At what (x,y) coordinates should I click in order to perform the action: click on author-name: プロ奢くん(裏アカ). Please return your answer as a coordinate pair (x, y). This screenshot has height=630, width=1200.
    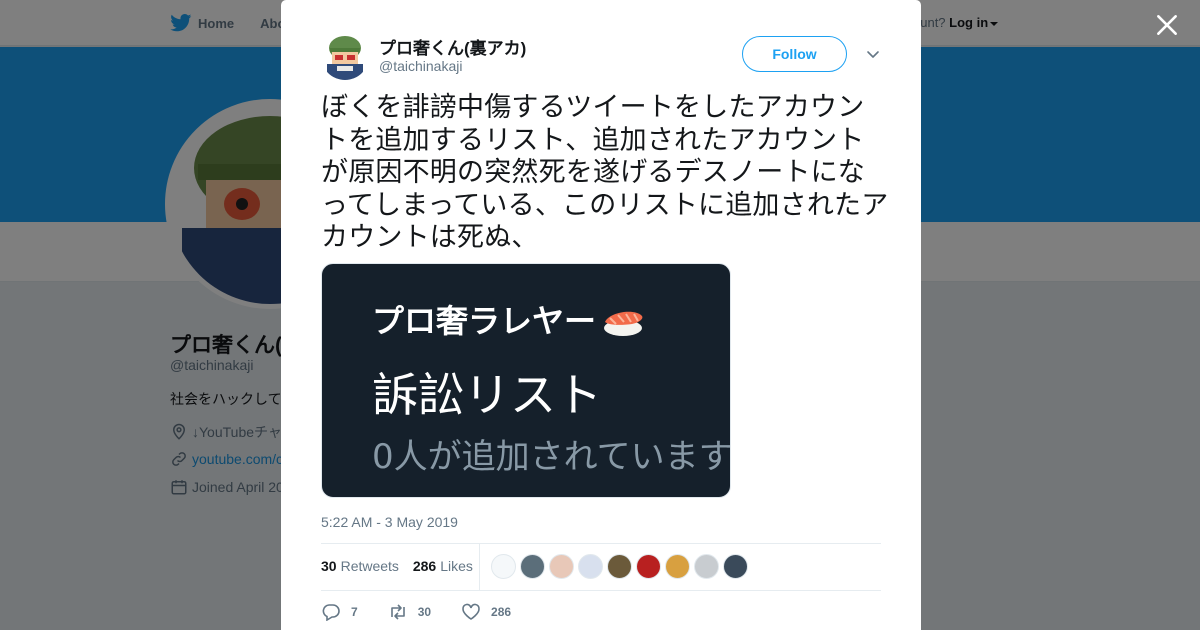
    Looking at the image, I should click on (452, 46).